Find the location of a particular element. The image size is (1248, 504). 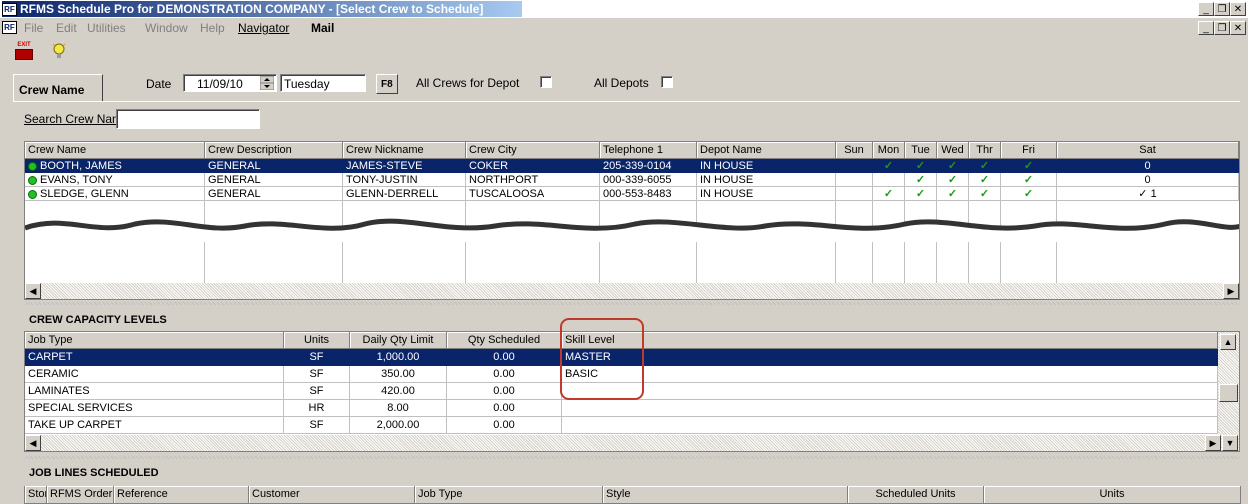

menu-file: File is located at coordinates (33, 28).